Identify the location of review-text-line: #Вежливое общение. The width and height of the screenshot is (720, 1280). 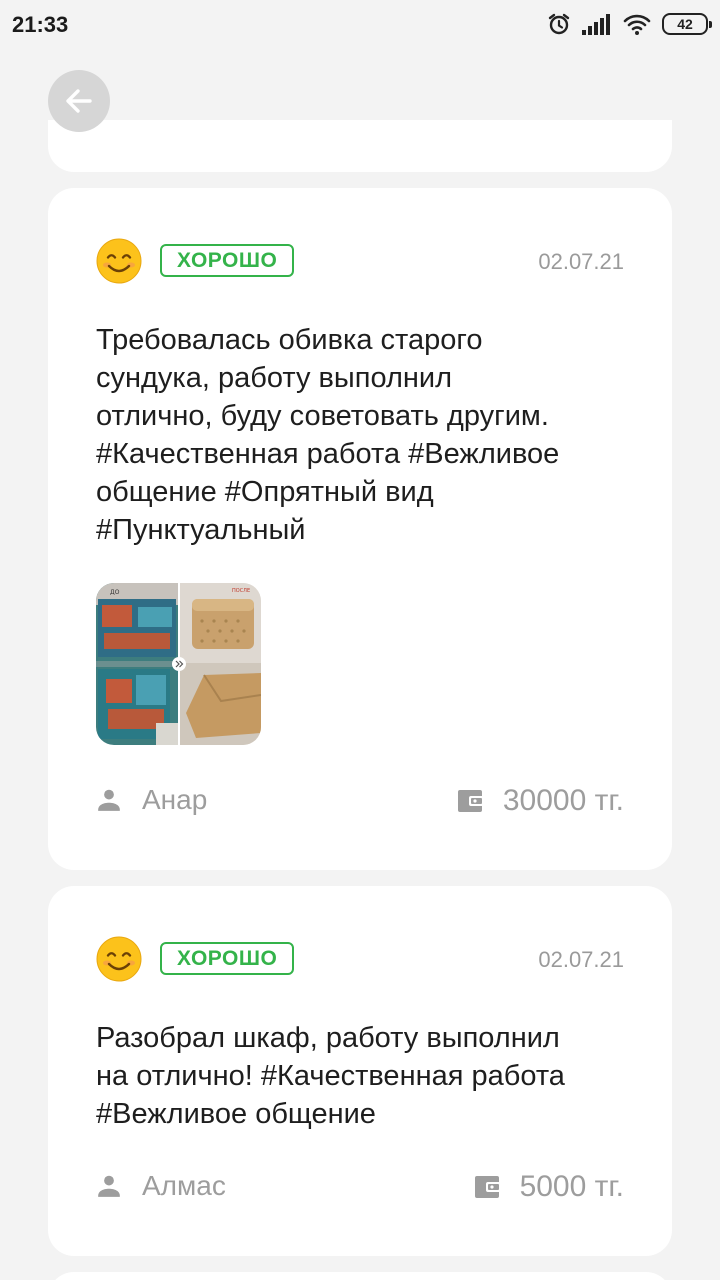
(236, 1114).